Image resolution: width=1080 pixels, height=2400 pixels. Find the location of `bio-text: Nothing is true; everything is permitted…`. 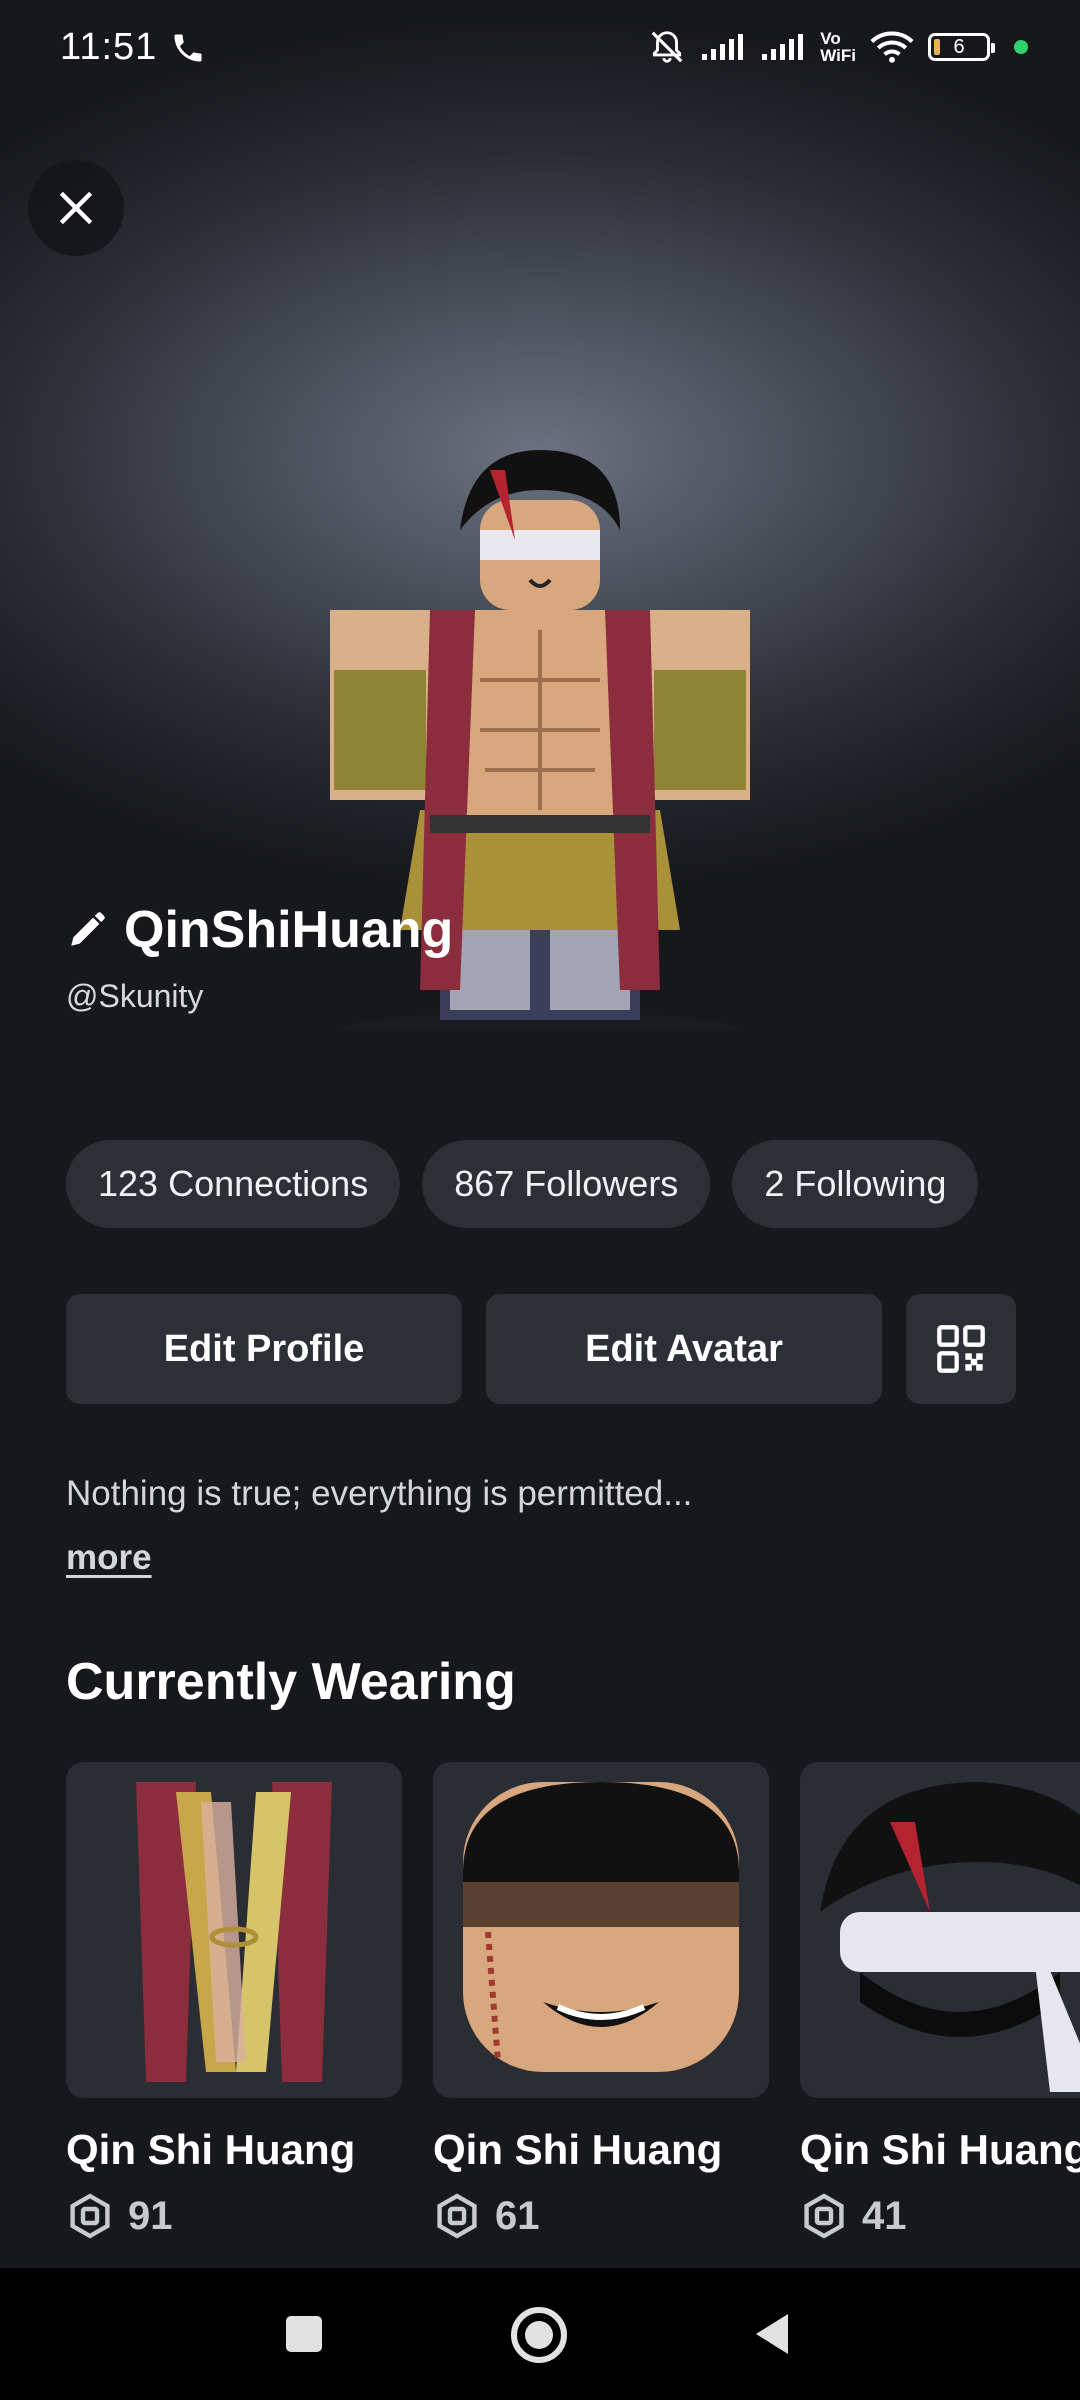

bio-text: Nothing is true; everything is permitted… is located at coordinates (379, 1493).